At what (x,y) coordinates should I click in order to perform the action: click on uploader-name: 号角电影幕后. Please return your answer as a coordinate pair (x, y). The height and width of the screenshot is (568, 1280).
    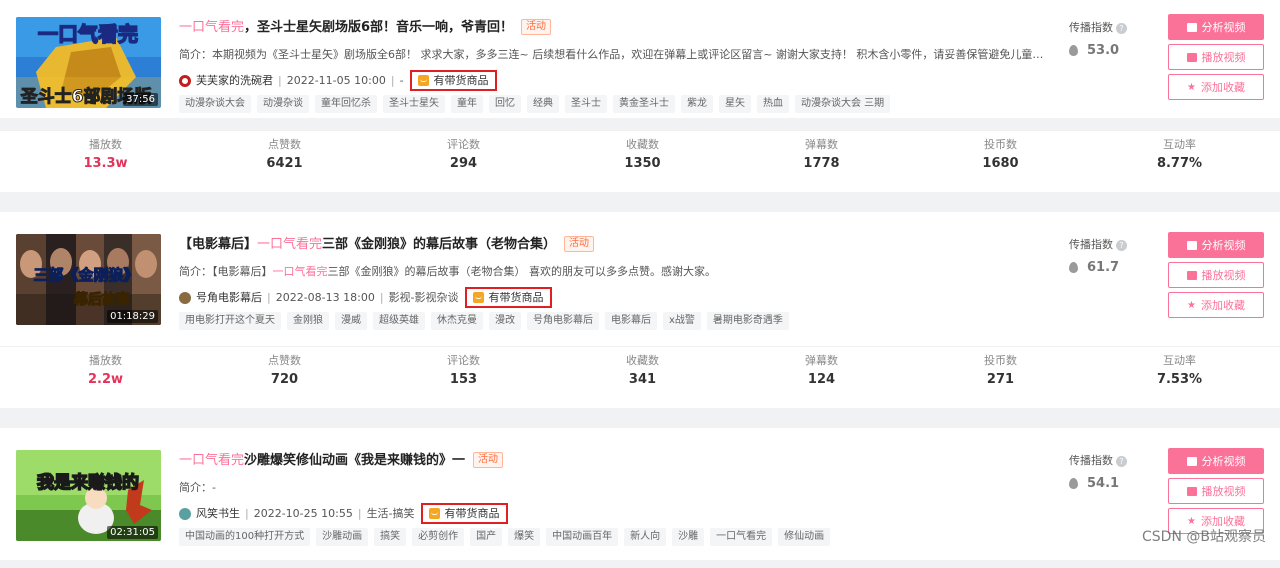
    Looking at the image, I should click on (229, 298).